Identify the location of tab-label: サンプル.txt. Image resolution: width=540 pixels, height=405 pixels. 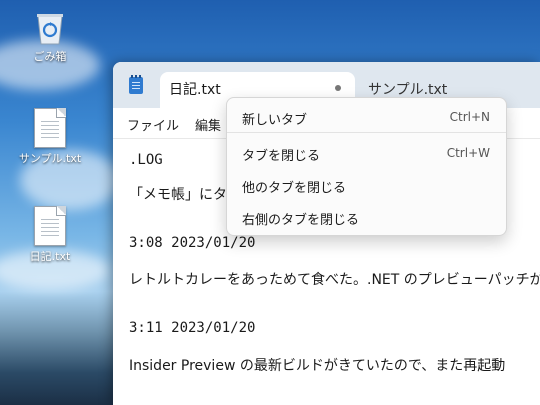
(408, 90).